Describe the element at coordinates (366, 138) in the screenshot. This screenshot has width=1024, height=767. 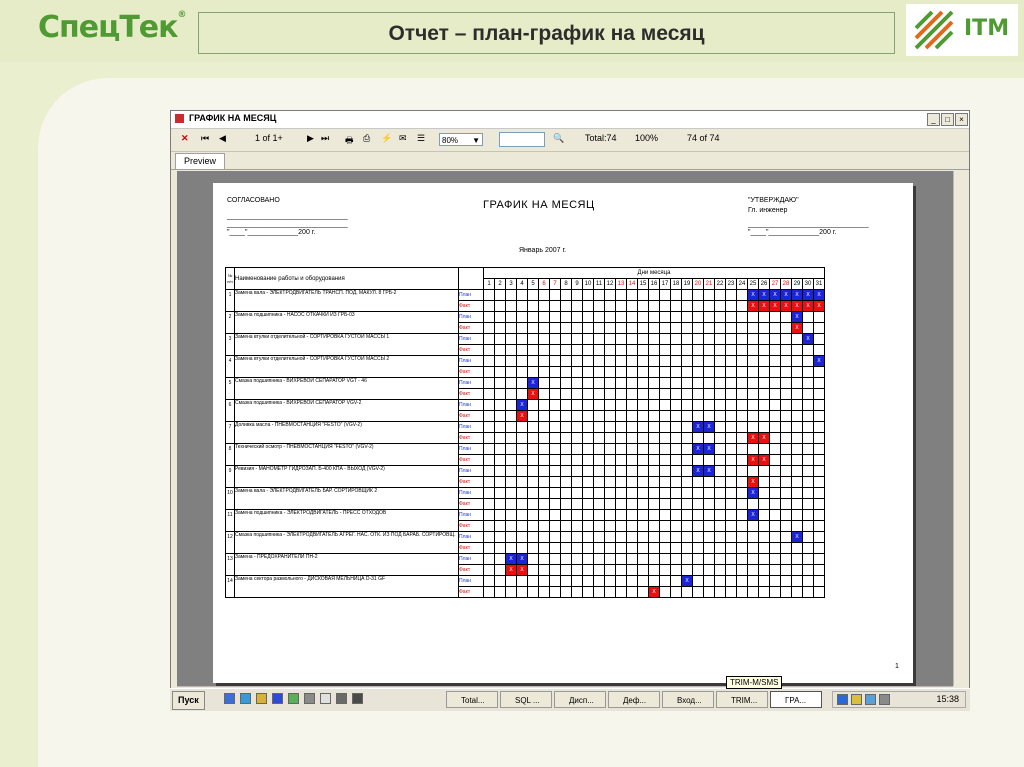
I see `print-setup-icon: ⎙` at that location.